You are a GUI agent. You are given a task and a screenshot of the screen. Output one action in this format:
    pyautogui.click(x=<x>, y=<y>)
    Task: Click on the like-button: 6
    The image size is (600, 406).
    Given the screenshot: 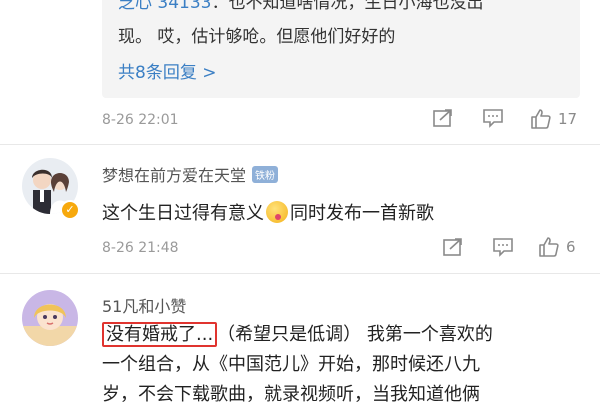 What is the action you would take?
    pyautogui.click(x=557, y=247)
    